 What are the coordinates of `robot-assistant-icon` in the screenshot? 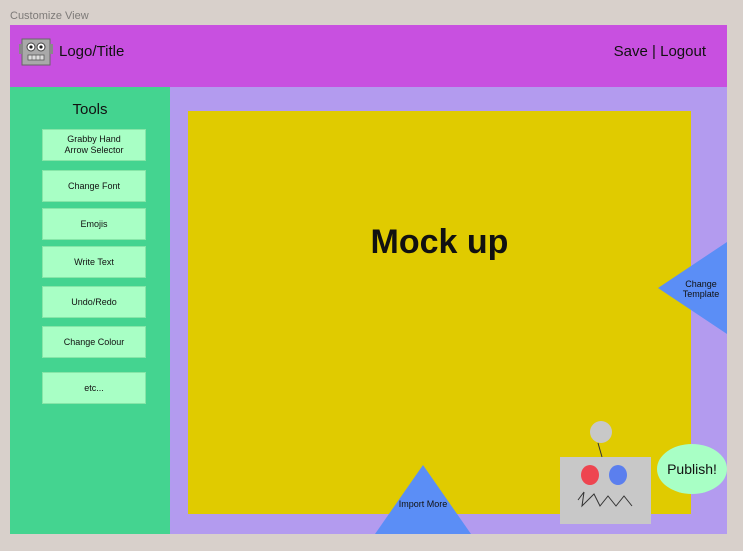 It's located at (605, 472).